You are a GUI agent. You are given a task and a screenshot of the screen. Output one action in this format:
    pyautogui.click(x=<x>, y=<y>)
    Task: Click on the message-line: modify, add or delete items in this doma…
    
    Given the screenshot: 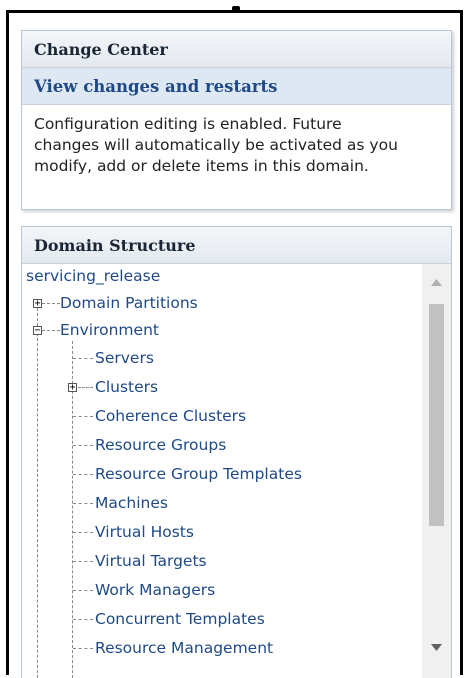 What is the action you would take?
    pyautogui.click(x=201, y=166)
    